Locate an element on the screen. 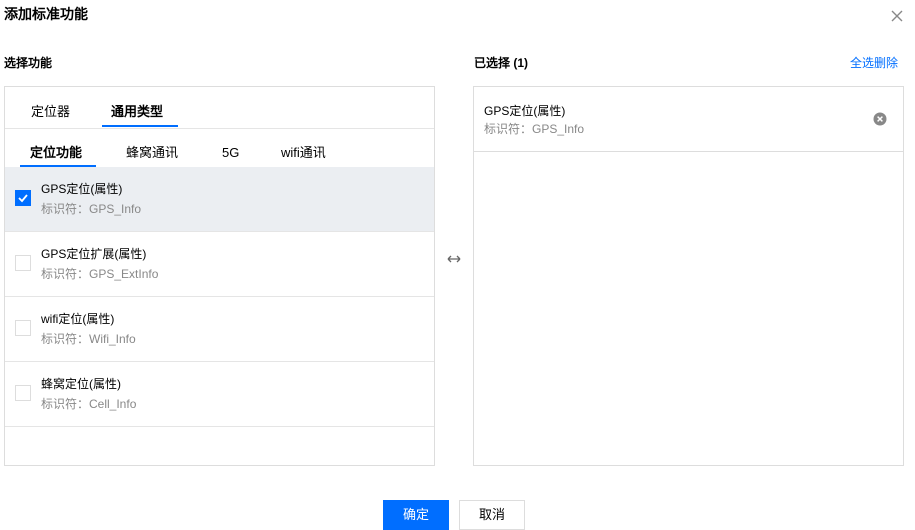  checkbox-checked is located at coordinates (23, 198).